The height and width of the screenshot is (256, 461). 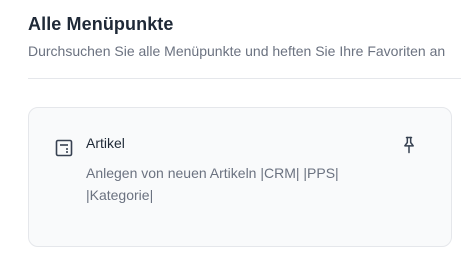 I want to click on pin-button, so click(x=409, y=147).